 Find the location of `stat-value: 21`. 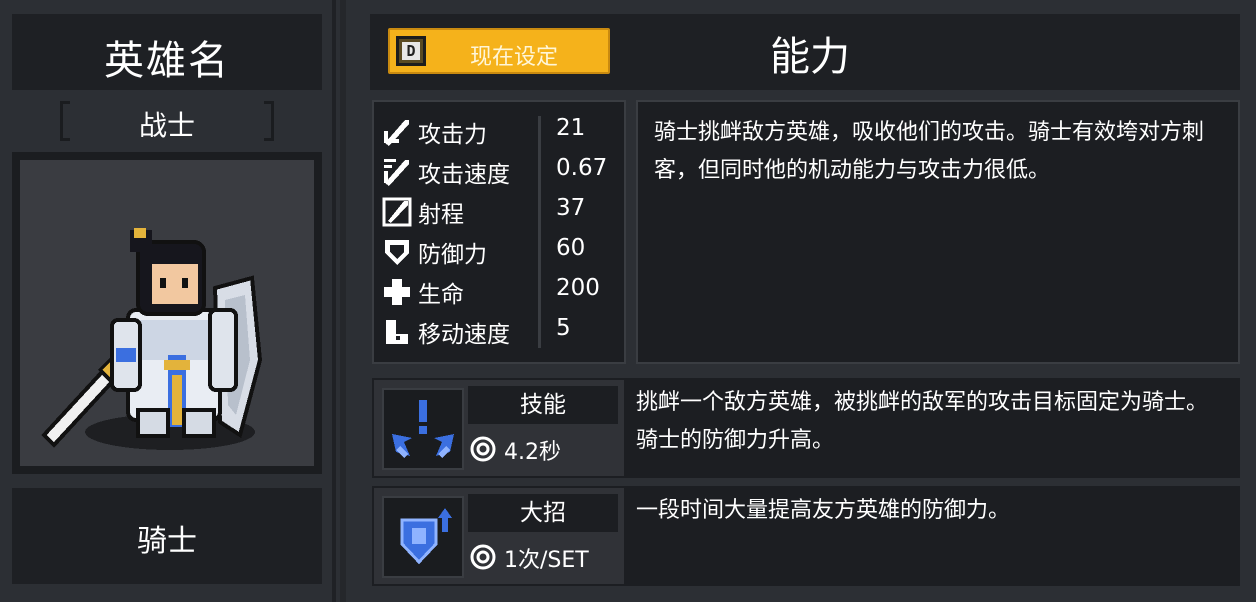

stat-value: 21 is located at coordinates (571, 128).